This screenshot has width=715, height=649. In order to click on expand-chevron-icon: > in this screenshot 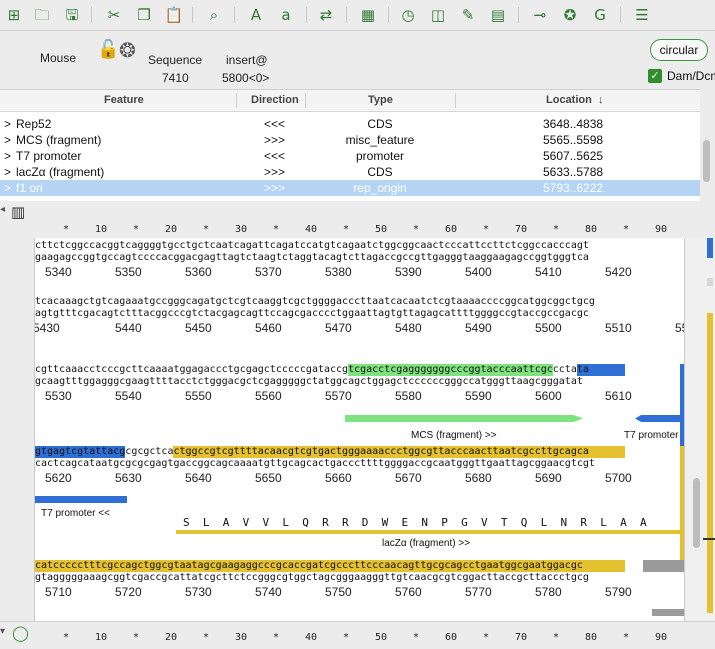, I will do `click(8, 140)`.